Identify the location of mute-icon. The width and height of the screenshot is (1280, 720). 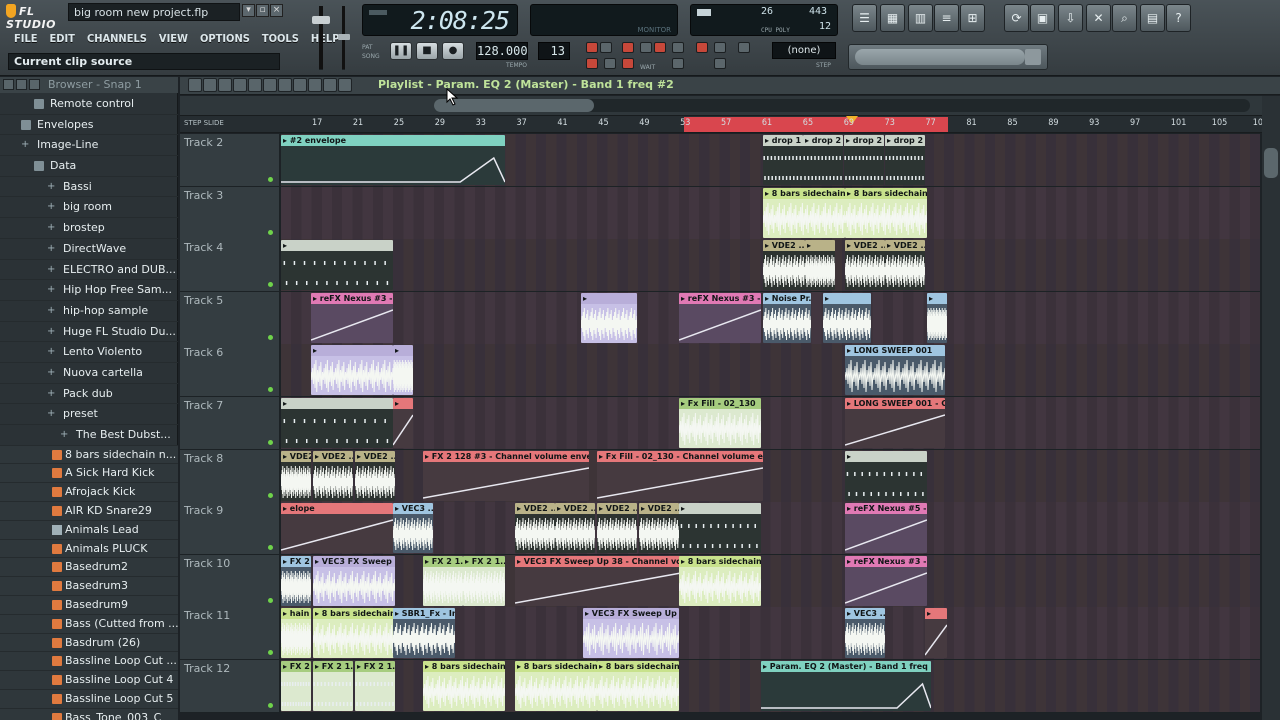
(270, 85).